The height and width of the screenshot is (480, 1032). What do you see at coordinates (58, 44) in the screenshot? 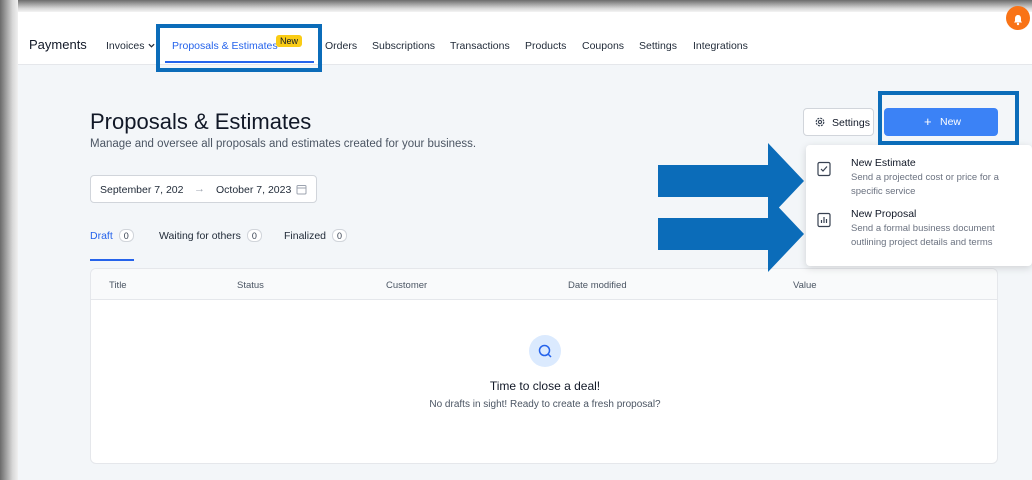
I see `brand-title: Payments` at bounding box center [58, 44].